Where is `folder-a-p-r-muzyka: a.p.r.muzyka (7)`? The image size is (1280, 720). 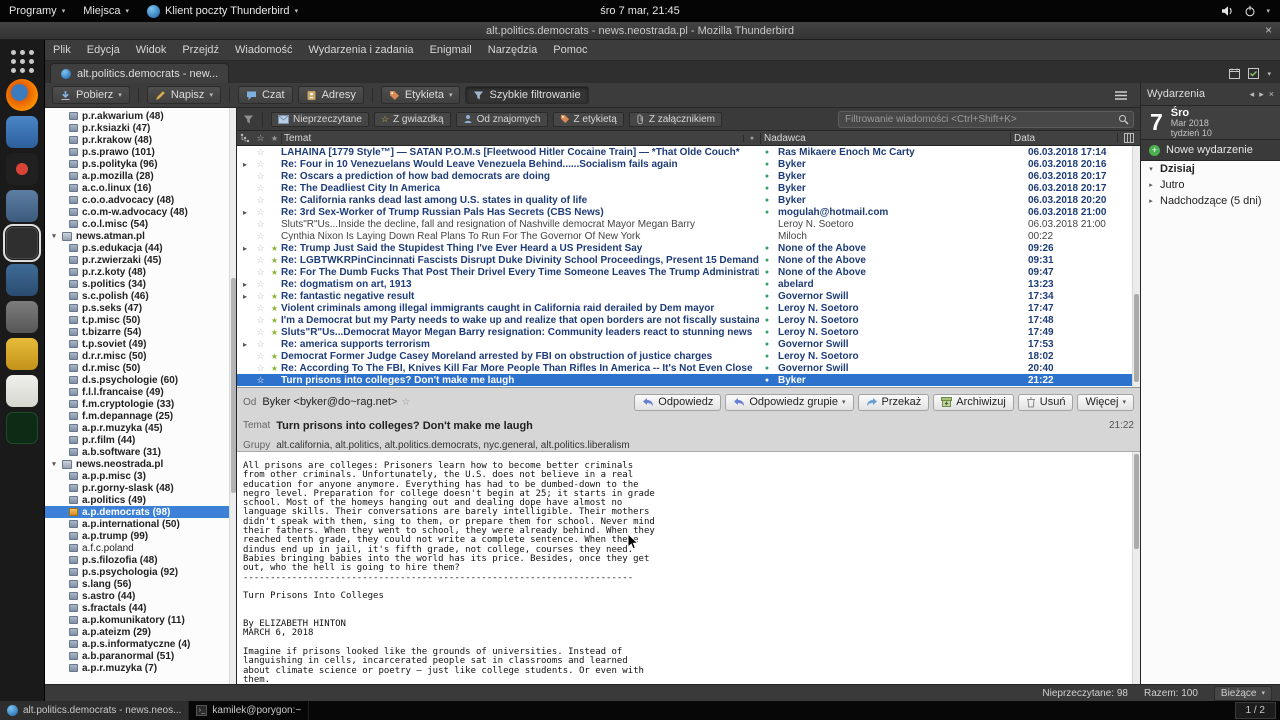
folder-a-p-r-muzyka: a.p.r.muzyka (7) is located at coordinates (140, 668).